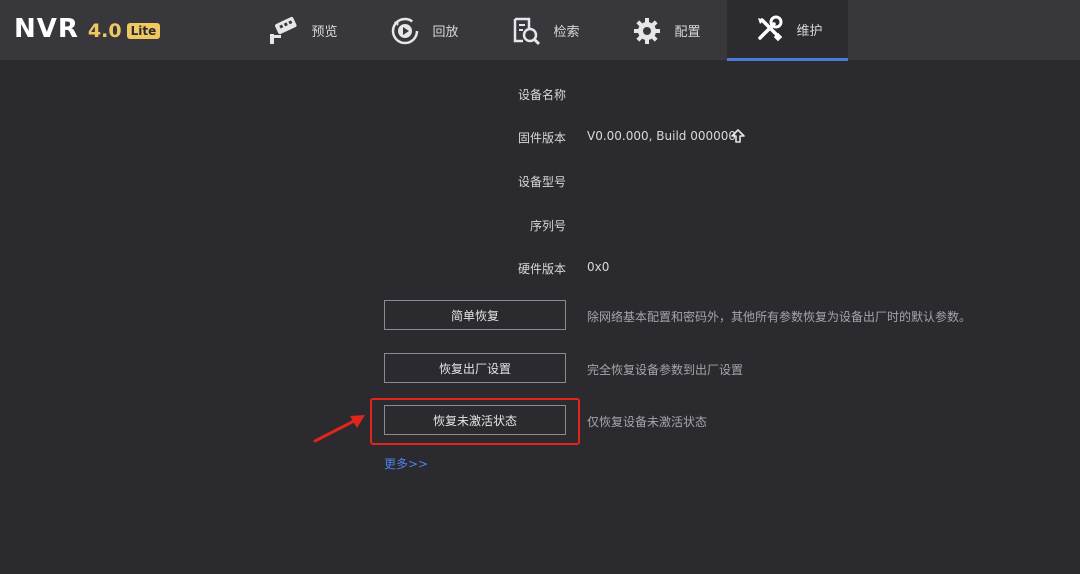  What do you see at coordinates (665, 30) in the screenshot?
I see `tab-config: 配置` at bounding box center [665, 30].